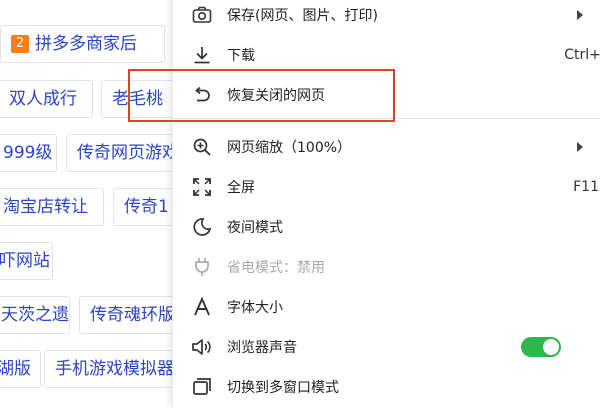 This screenshot has width=600, height=408. I want to click on shortcut-label: F11, so click(586, 187).